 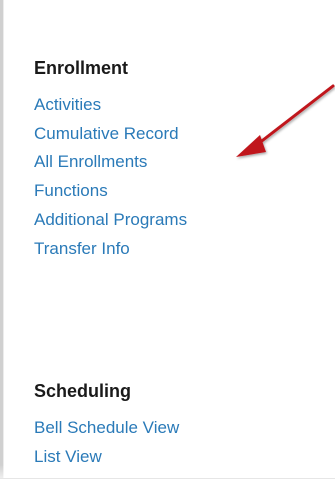 I want to click on list-view-link: List View, so click(x=106, y=457).